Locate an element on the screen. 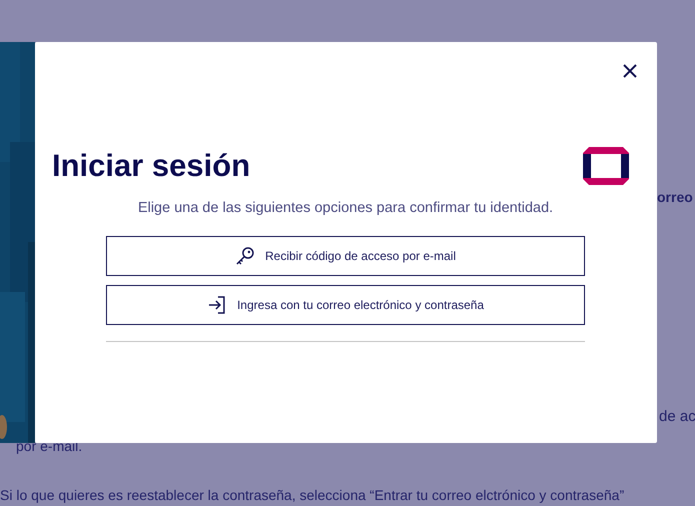  instruction-text: Elige una de las siguientes opciones para confirmar tu identidad. is located at coordinates (345, 208).